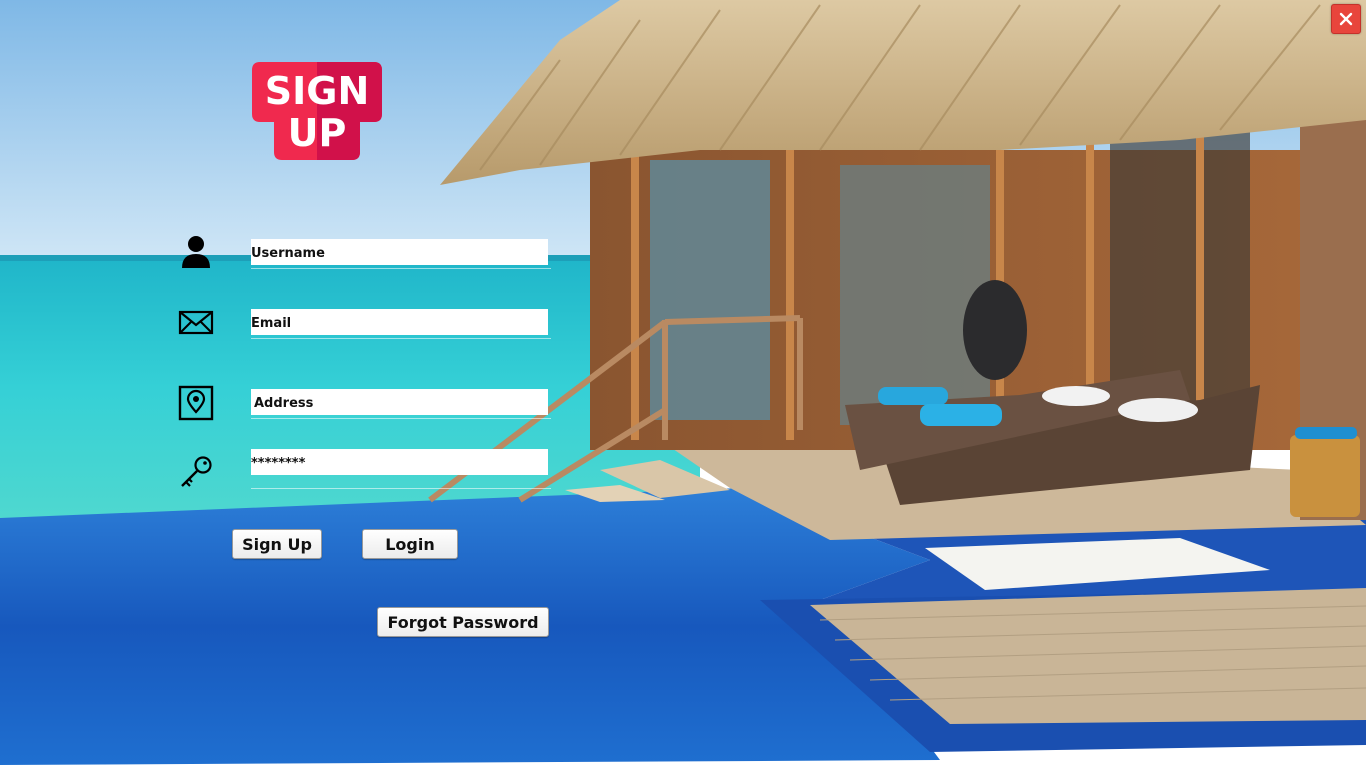 The height and width of the screenshot is (765, 1366). What do you see at coordinates (317, 133) in the screenshot?
I see `logo-line-2: UP` at bounding box center [317, 133].